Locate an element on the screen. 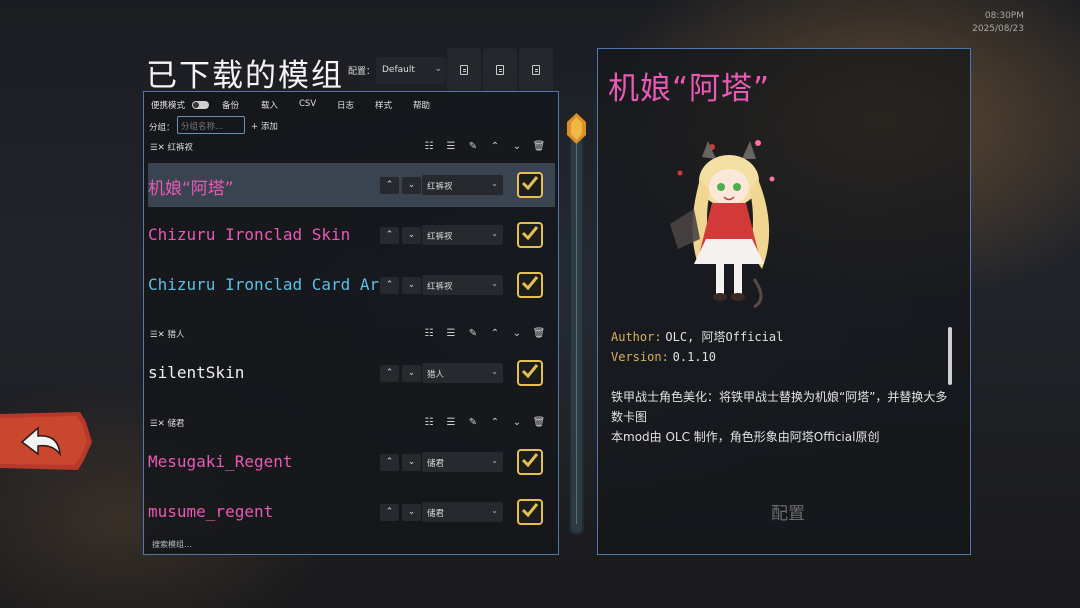  group-header: ☰✕ 猎人 ☷ ☰ ✎ ⌃ ⌄ 🗑 is located at coordinates (352, 334).